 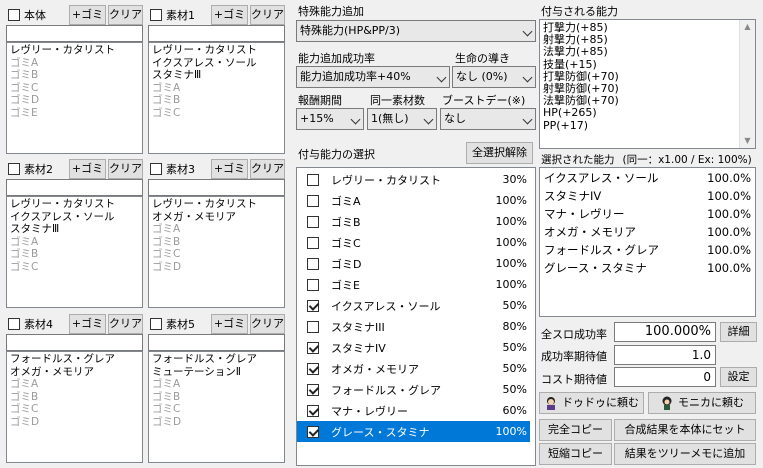 I want to click on scroll-up-icon: ▲, so click(x=747, y=27).